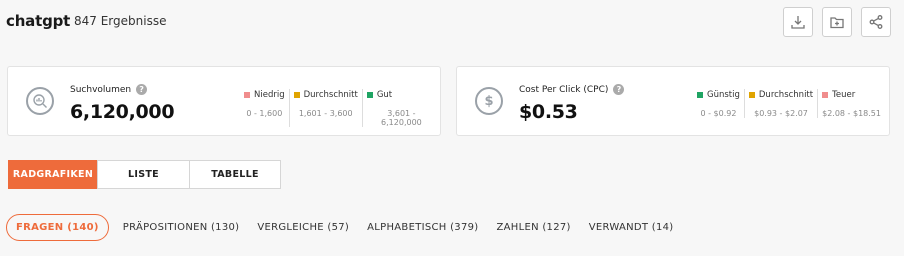  Describe the element at coordinates (120, 21) in the screenshot. I see `results-count: 847 Ergebnisse` at that location.